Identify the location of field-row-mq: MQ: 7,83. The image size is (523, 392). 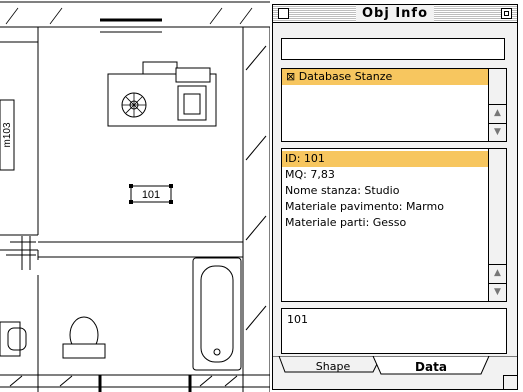
(386, 175).